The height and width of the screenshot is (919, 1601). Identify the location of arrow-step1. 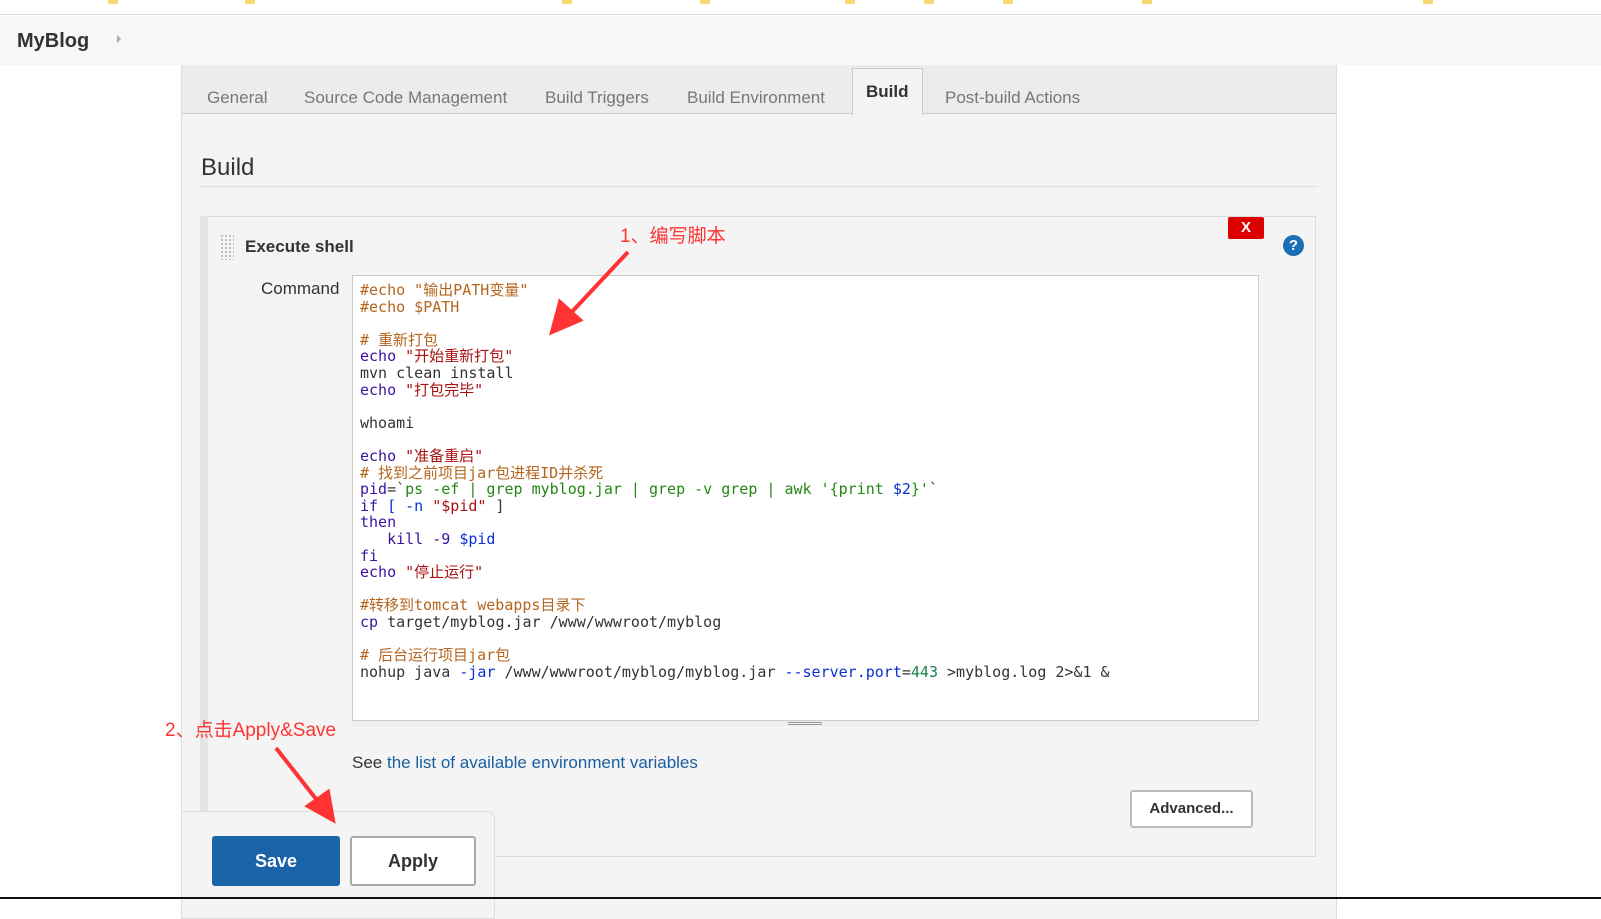
(598, 284).